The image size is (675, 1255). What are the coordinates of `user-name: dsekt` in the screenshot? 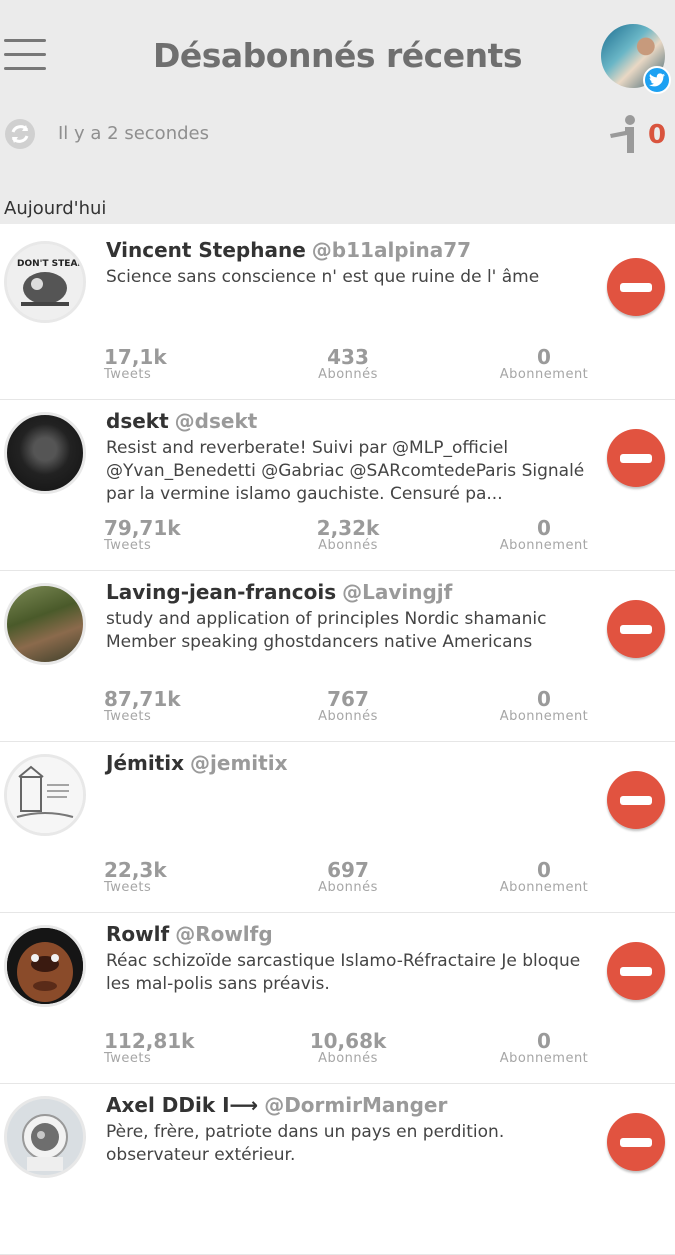 It's located at (137, 421).